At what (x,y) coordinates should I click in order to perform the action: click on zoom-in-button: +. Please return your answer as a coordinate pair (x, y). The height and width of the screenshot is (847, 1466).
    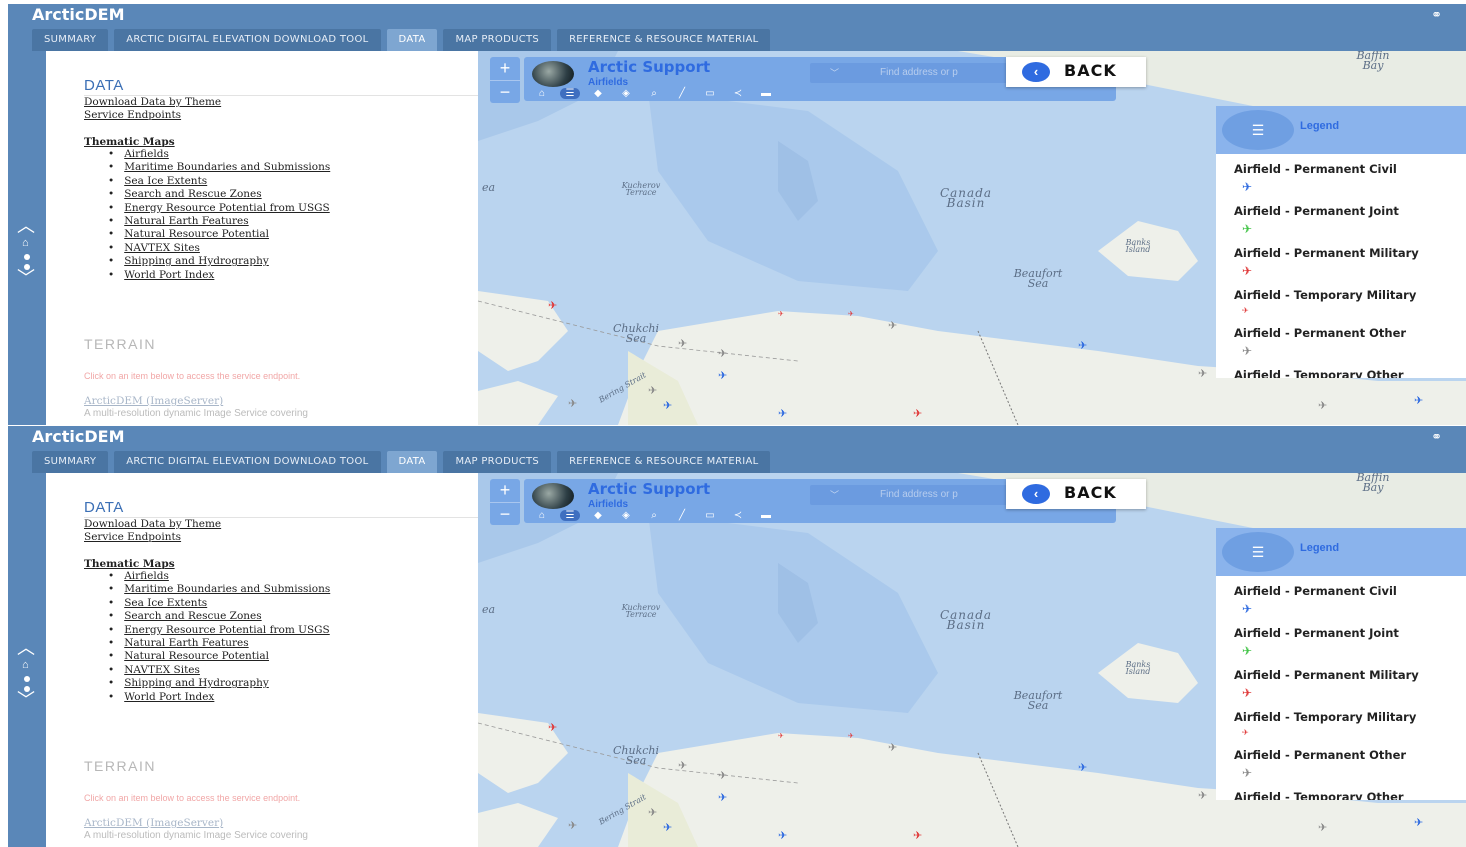
    Looking at the image, I should click on (505, 490).